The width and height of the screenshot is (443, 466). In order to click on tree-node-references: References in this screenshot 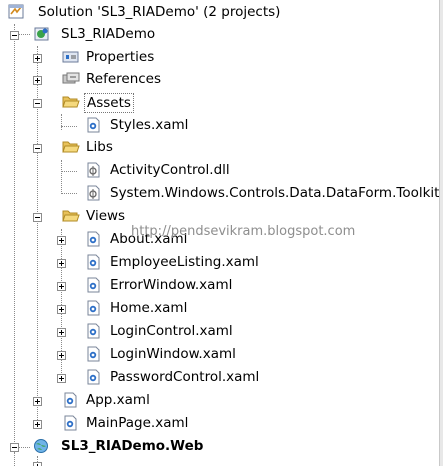, I will do `click(221, 80)`.